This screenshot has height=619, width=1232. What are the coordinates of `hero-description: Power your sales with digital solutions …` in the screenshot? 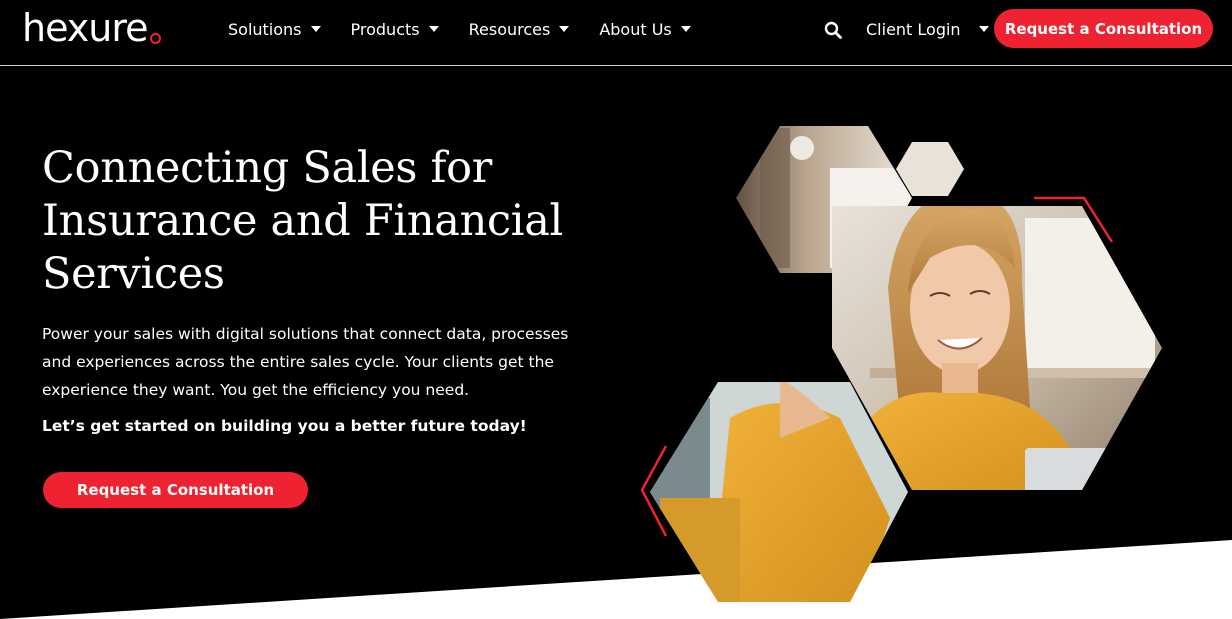 It's located at (305, 362).